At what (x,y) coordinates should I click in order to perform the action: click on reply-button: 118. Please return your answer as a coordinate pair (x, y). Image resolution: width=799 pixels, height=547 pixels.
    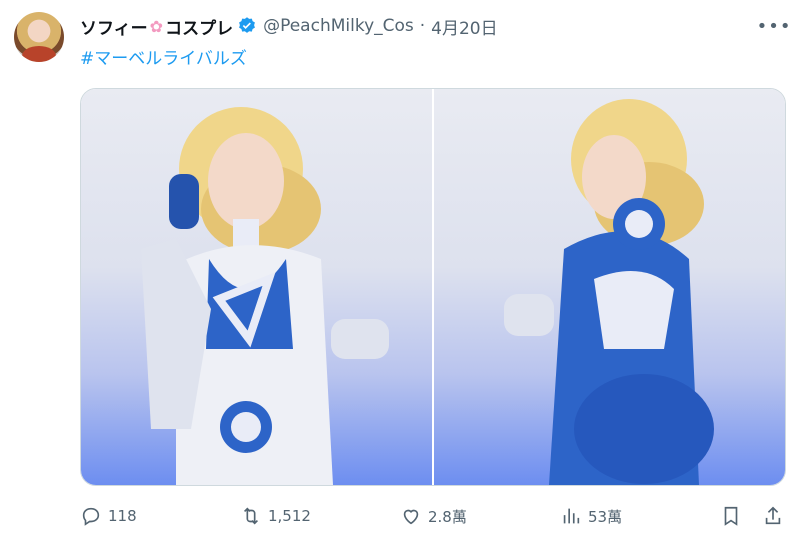
    Looking at the image, I should click on (108, 516).